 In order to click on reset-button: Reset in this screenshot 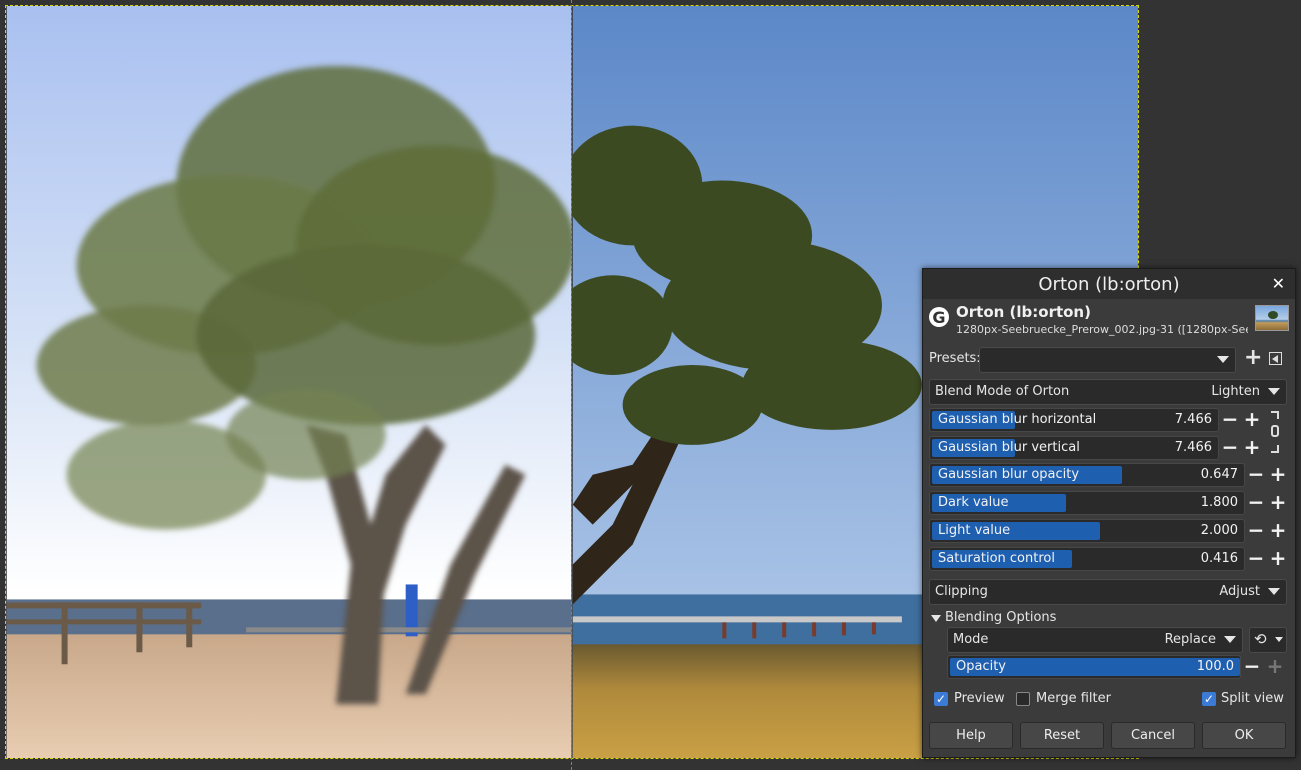, I will do `click(1062, 735)`.